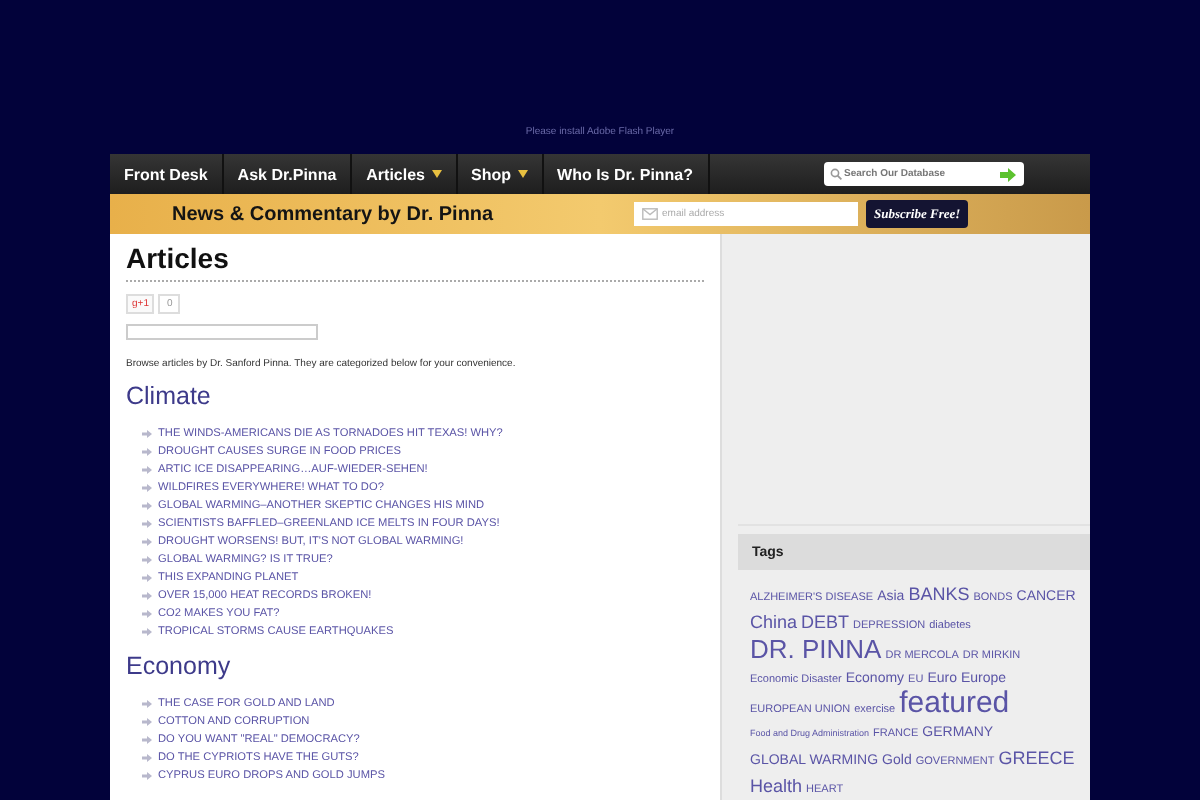 This screenshot has height=800, width=1200. What do you see at coordinates (776, 786) in the screenshot?
I see `tag-link: Health` at bounding box center [776, 786].